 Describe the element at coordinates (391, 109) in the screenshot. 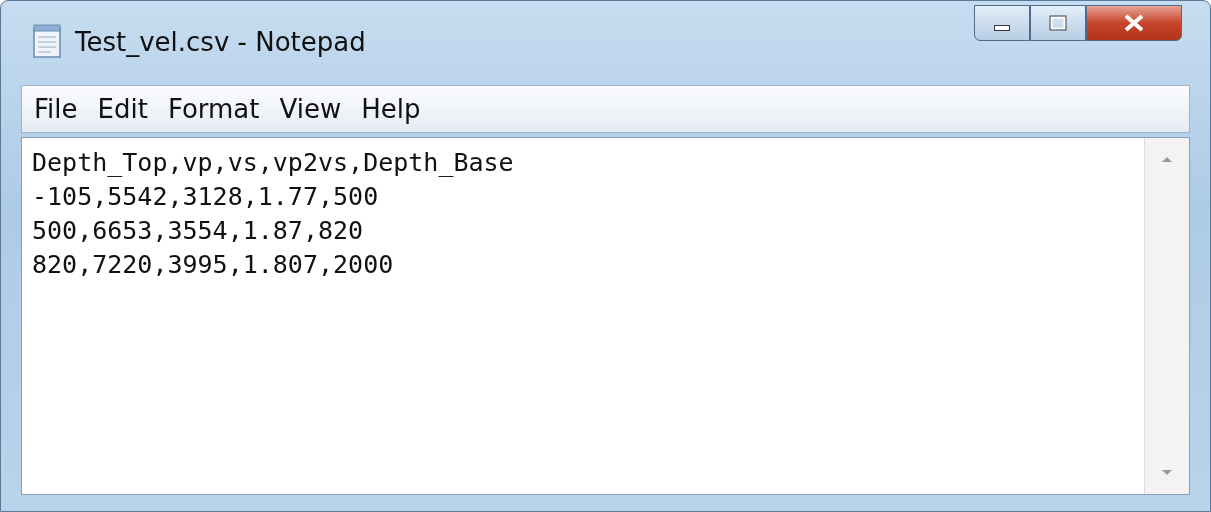

I see `menu-item: Help` at that location.